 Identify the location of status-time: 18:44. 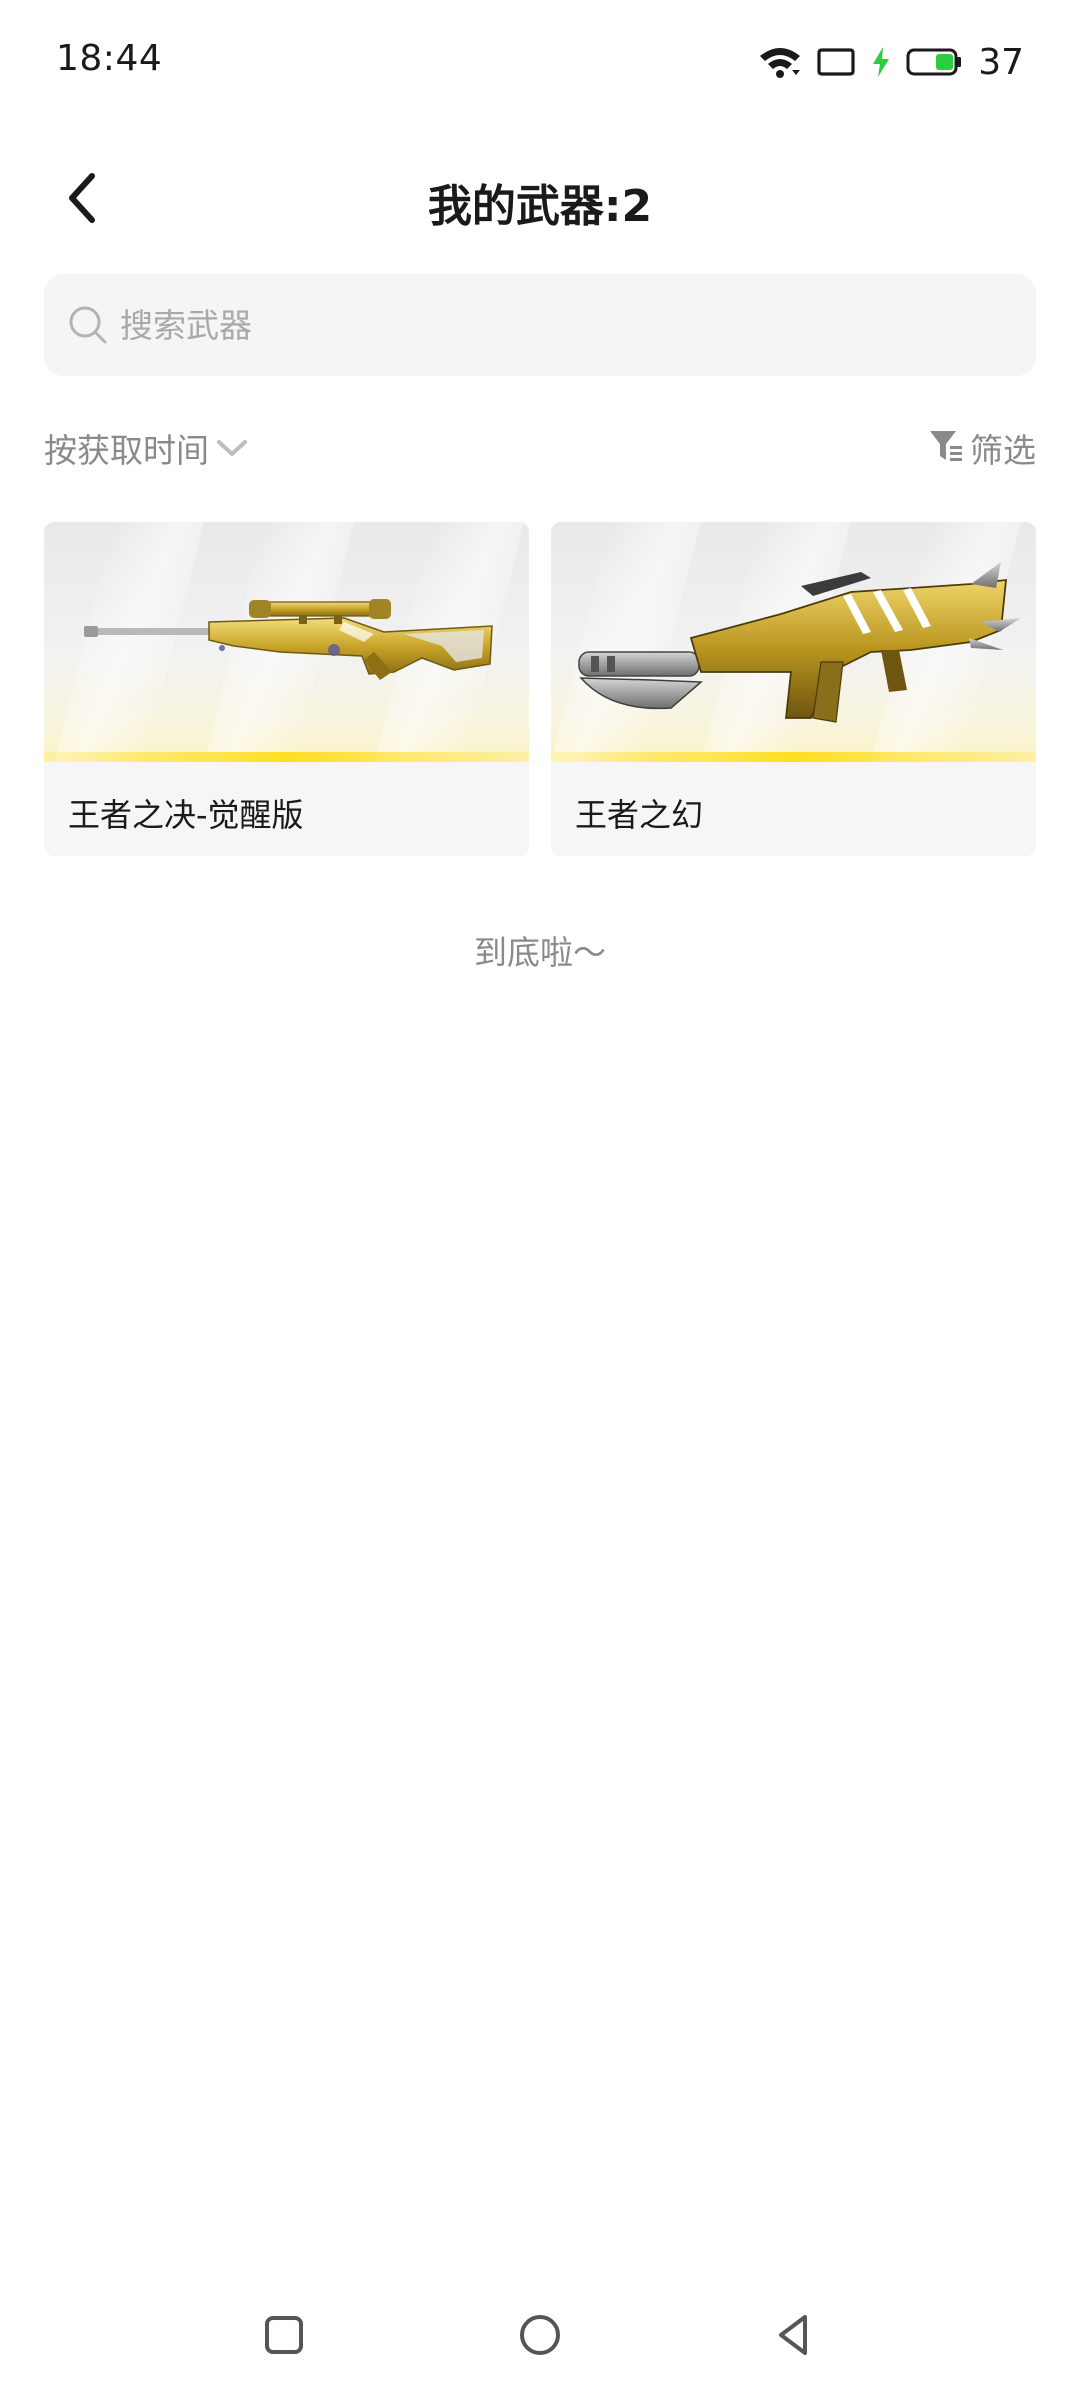
(109, 58).